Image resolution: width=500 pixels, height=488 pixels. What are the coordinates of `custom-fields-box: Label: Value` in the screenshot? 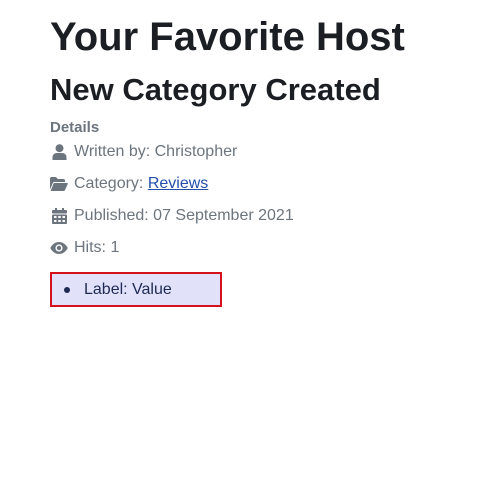 It's located at (136, 289).